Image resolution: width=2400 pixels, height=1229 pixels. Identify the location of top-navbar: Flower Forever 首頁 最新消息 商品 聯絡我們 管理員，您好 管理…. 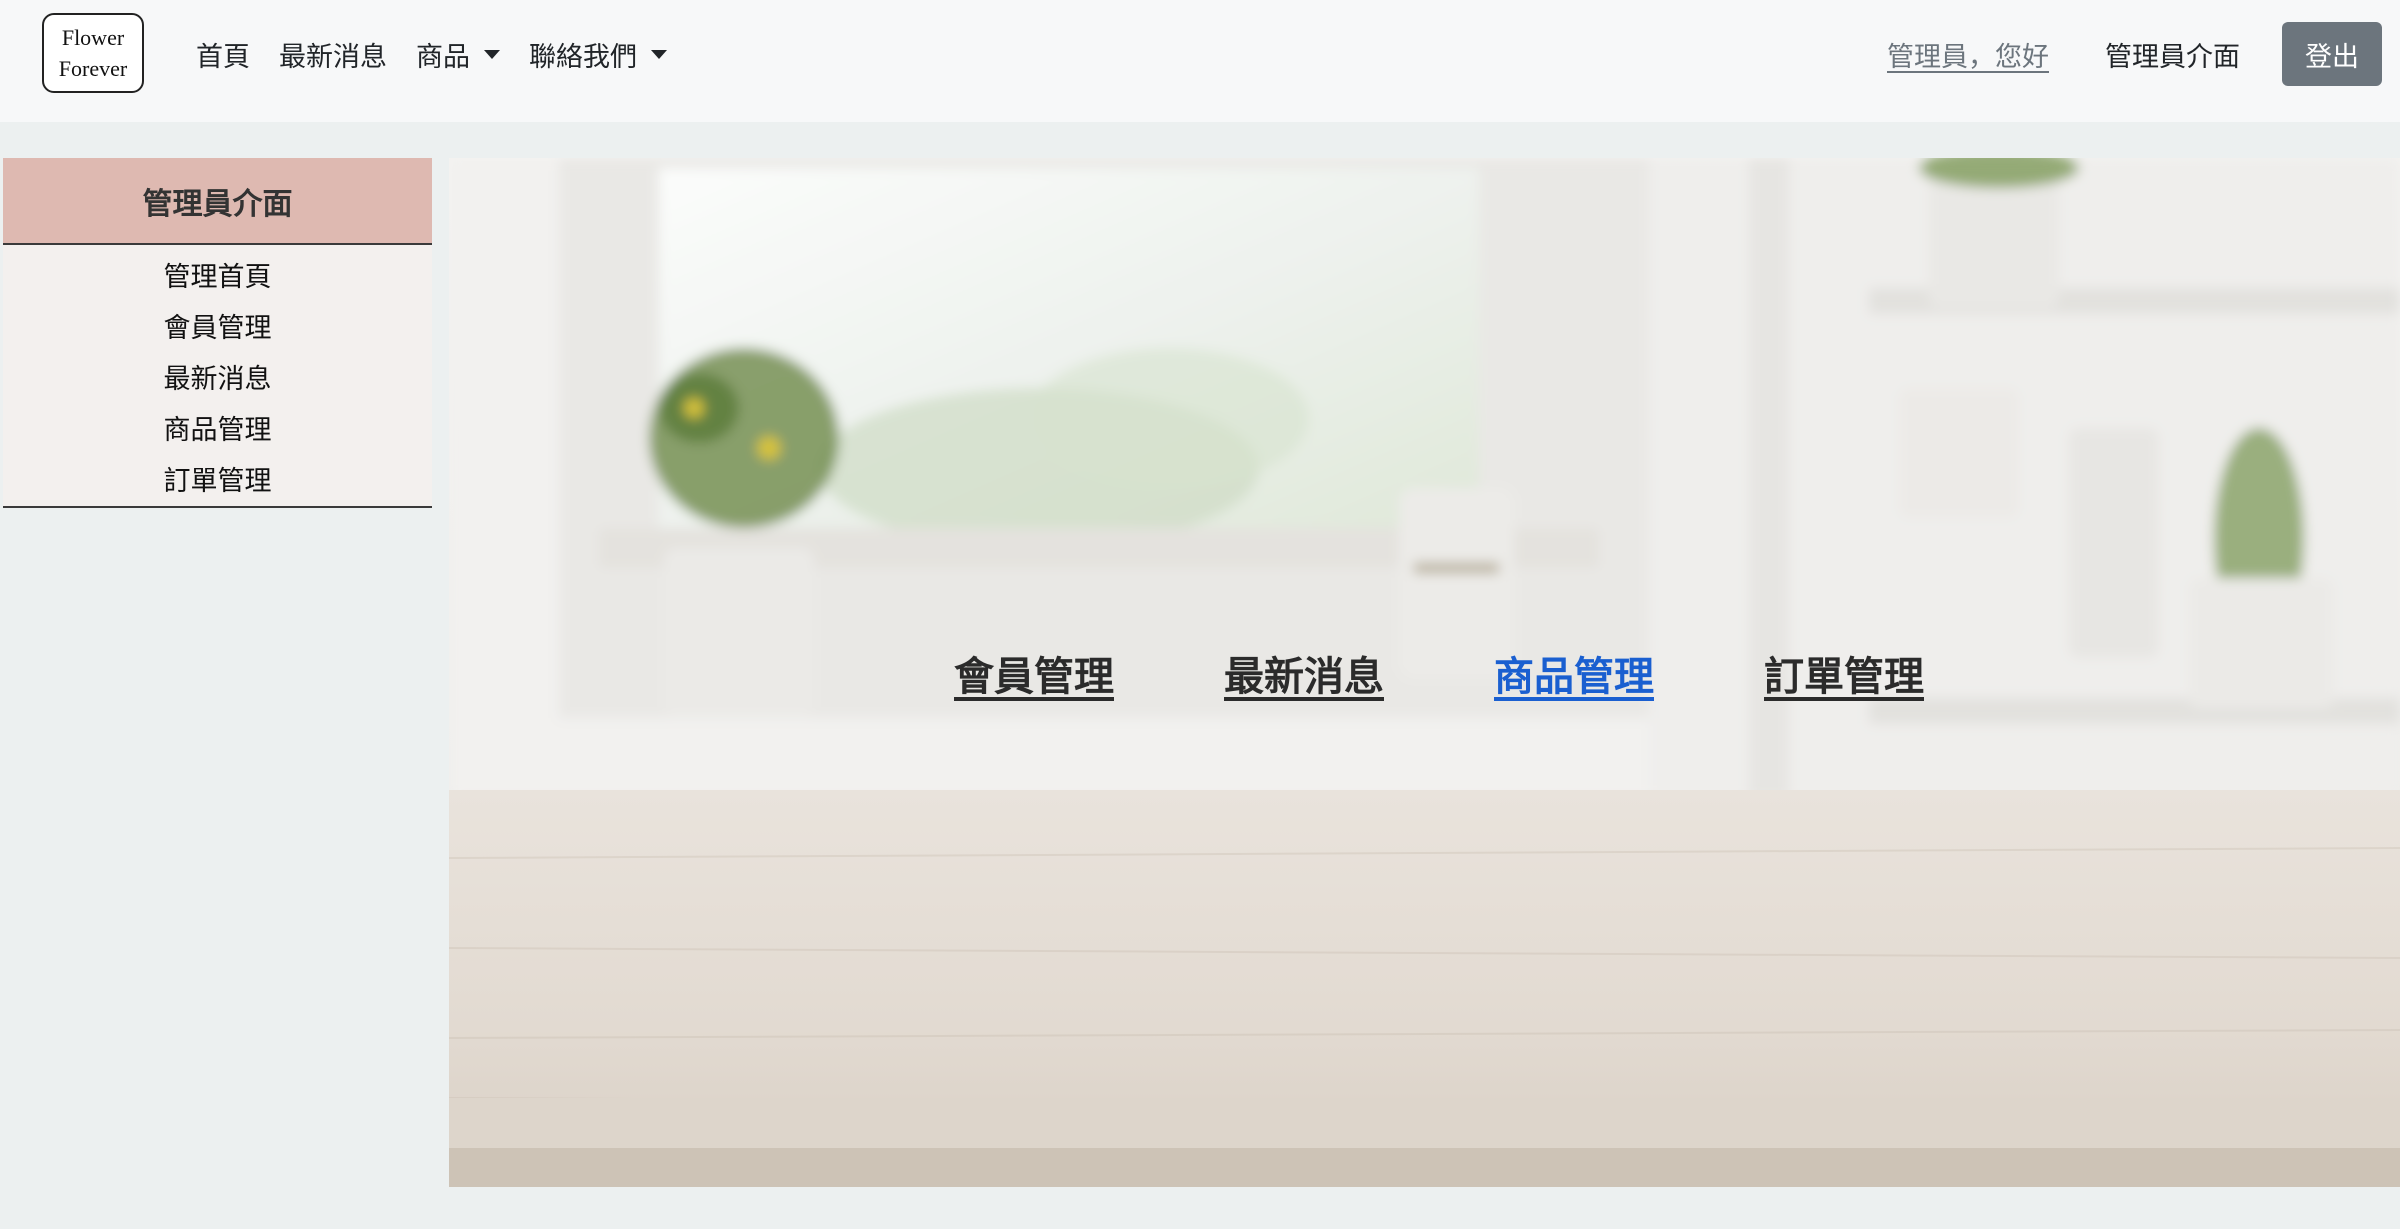
(1200, 61).